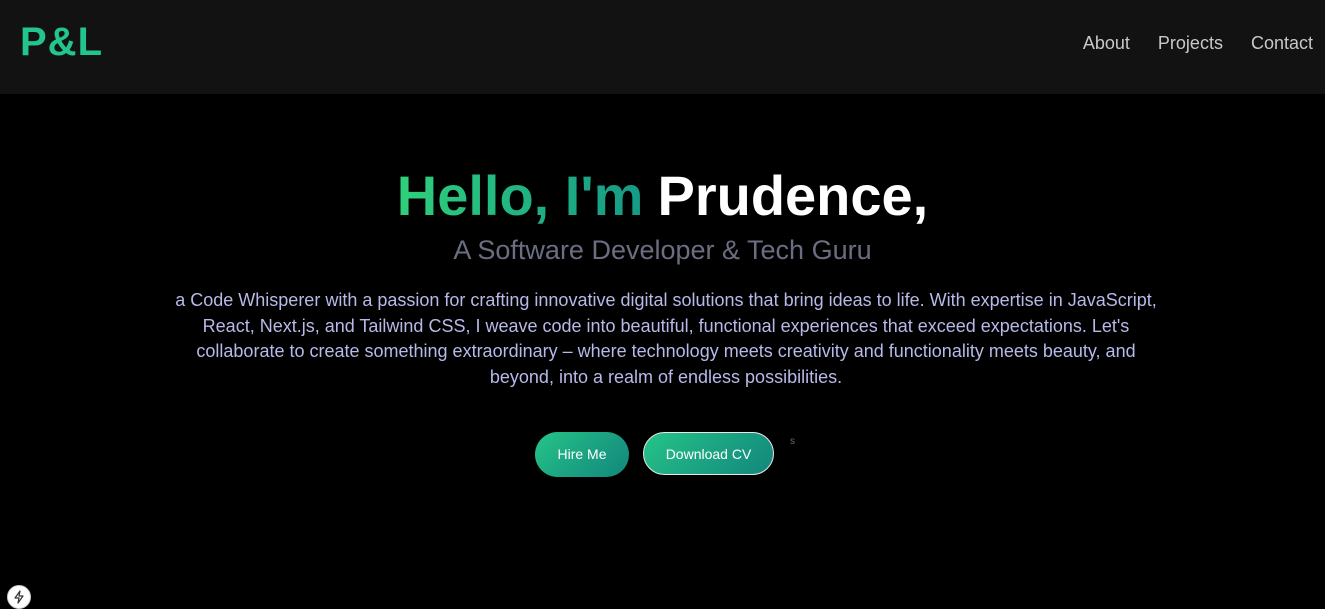 Image resolution: width=1325 pixels, height=609 pixels. Describe the element at coordinates (1282, 43) in the screenshot. I see `nav-link-contact: Contact` at that location.